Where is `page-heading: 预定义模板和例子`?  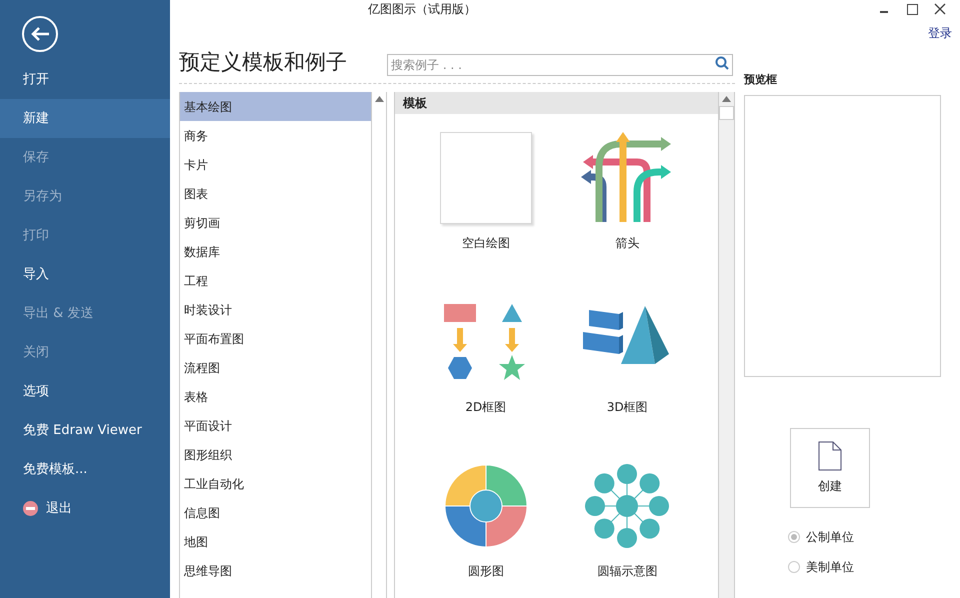
page-heading: 预定义模板和例子 is located at coordinates (263, 62).